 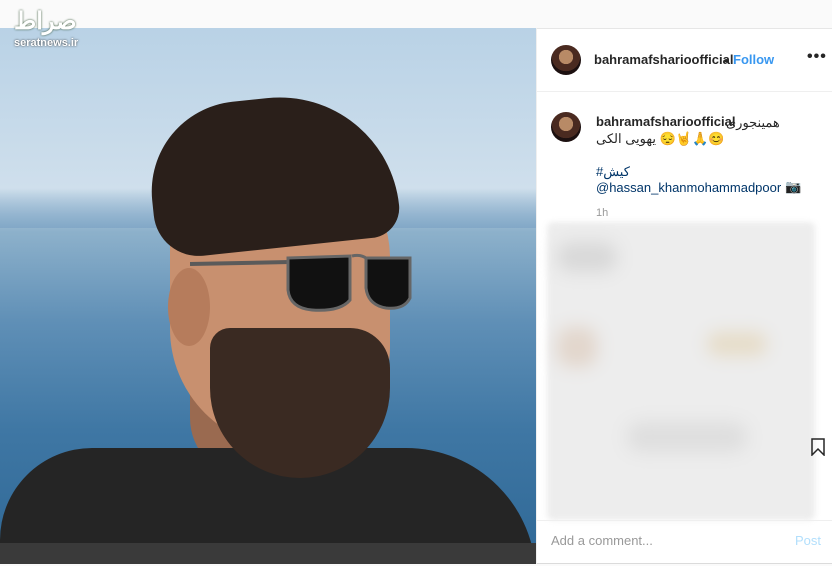 What do you see at coordinates (602, 213) in the screenshot?
I see `post-time: 1h` at bounding box center [602, 213].